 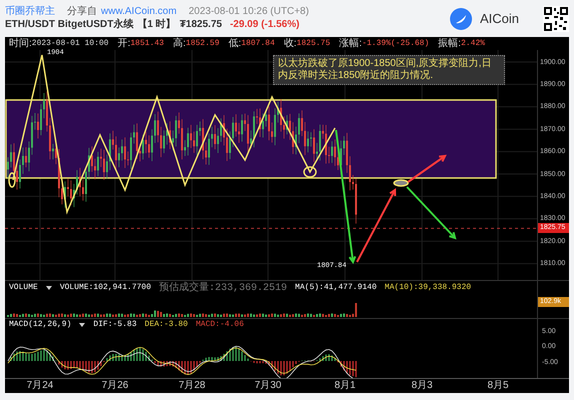 What do you see at coordinates (40, 325) in the screenshot?
I see `macd-title: MACD(12,26,9)` at bounding box center [40, 325].